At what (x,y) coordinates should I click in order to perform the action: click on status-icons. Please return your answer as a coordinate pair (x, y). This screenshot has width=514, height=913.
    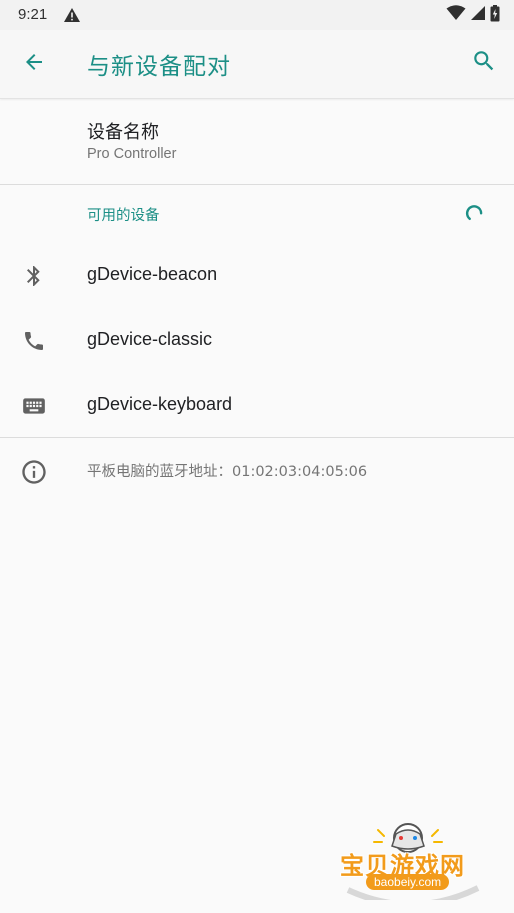
    Looking at the image, I should click on (473, 15).